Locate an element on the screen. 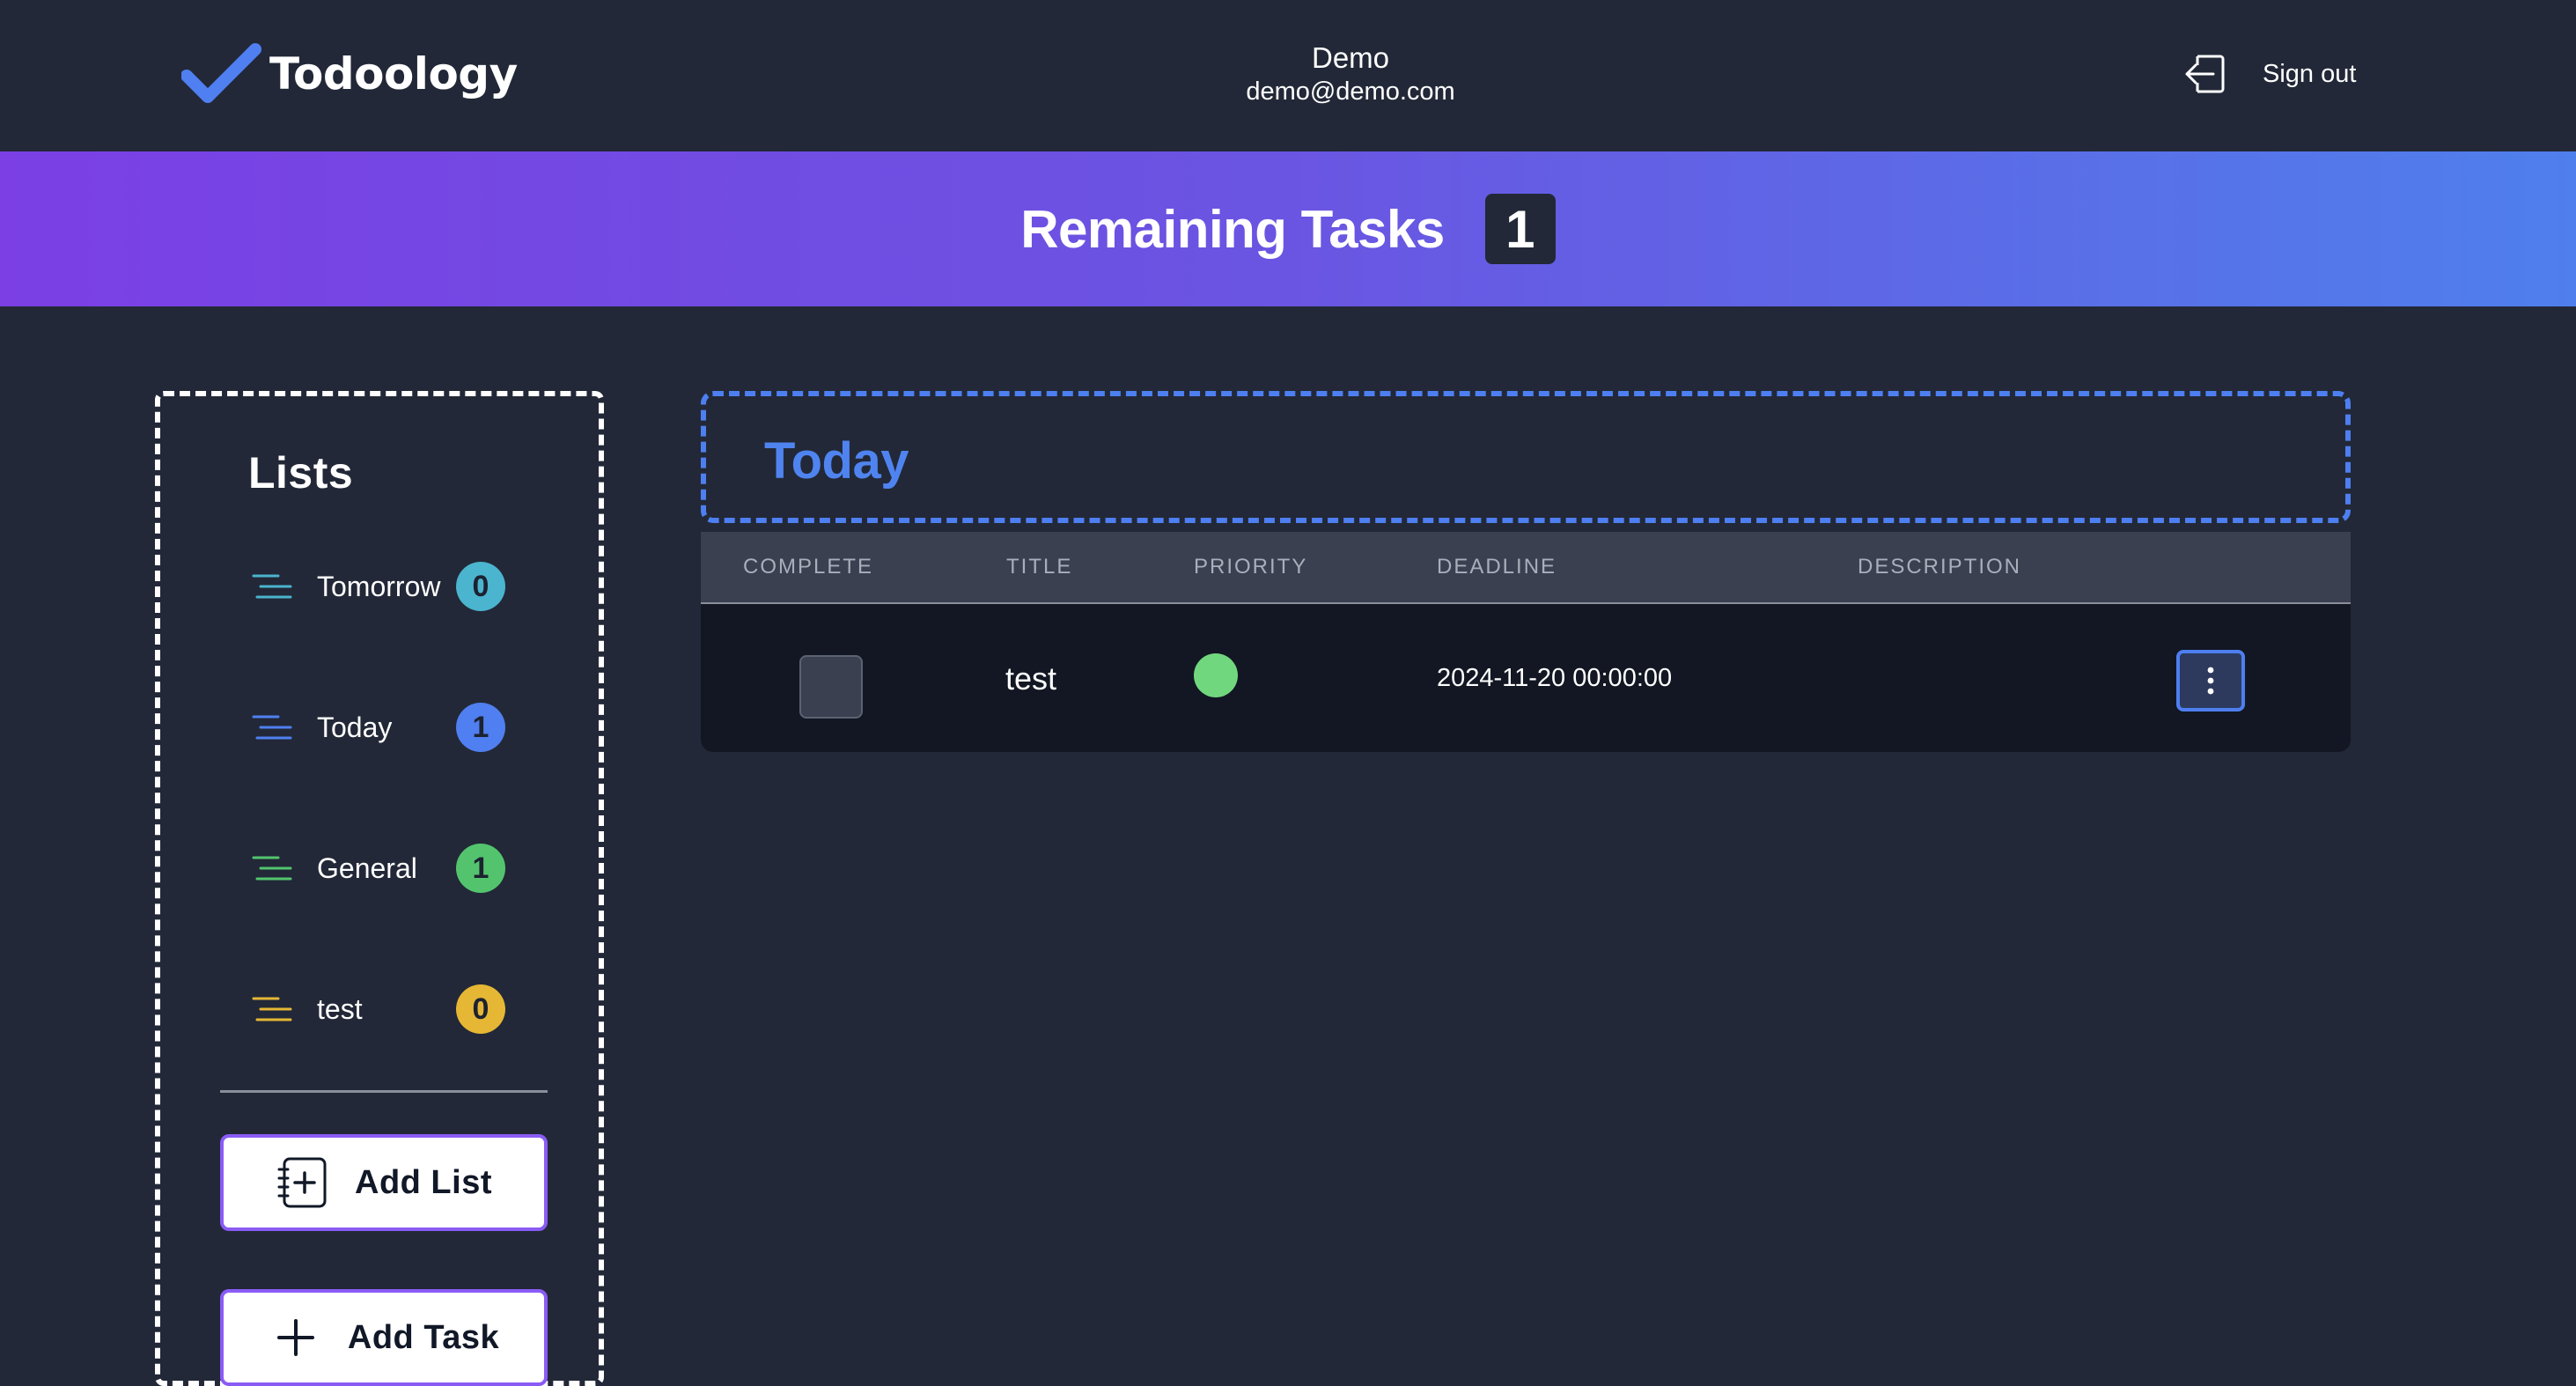  sidebar-item-today: Today 1 is located at coordinates (384, 727).